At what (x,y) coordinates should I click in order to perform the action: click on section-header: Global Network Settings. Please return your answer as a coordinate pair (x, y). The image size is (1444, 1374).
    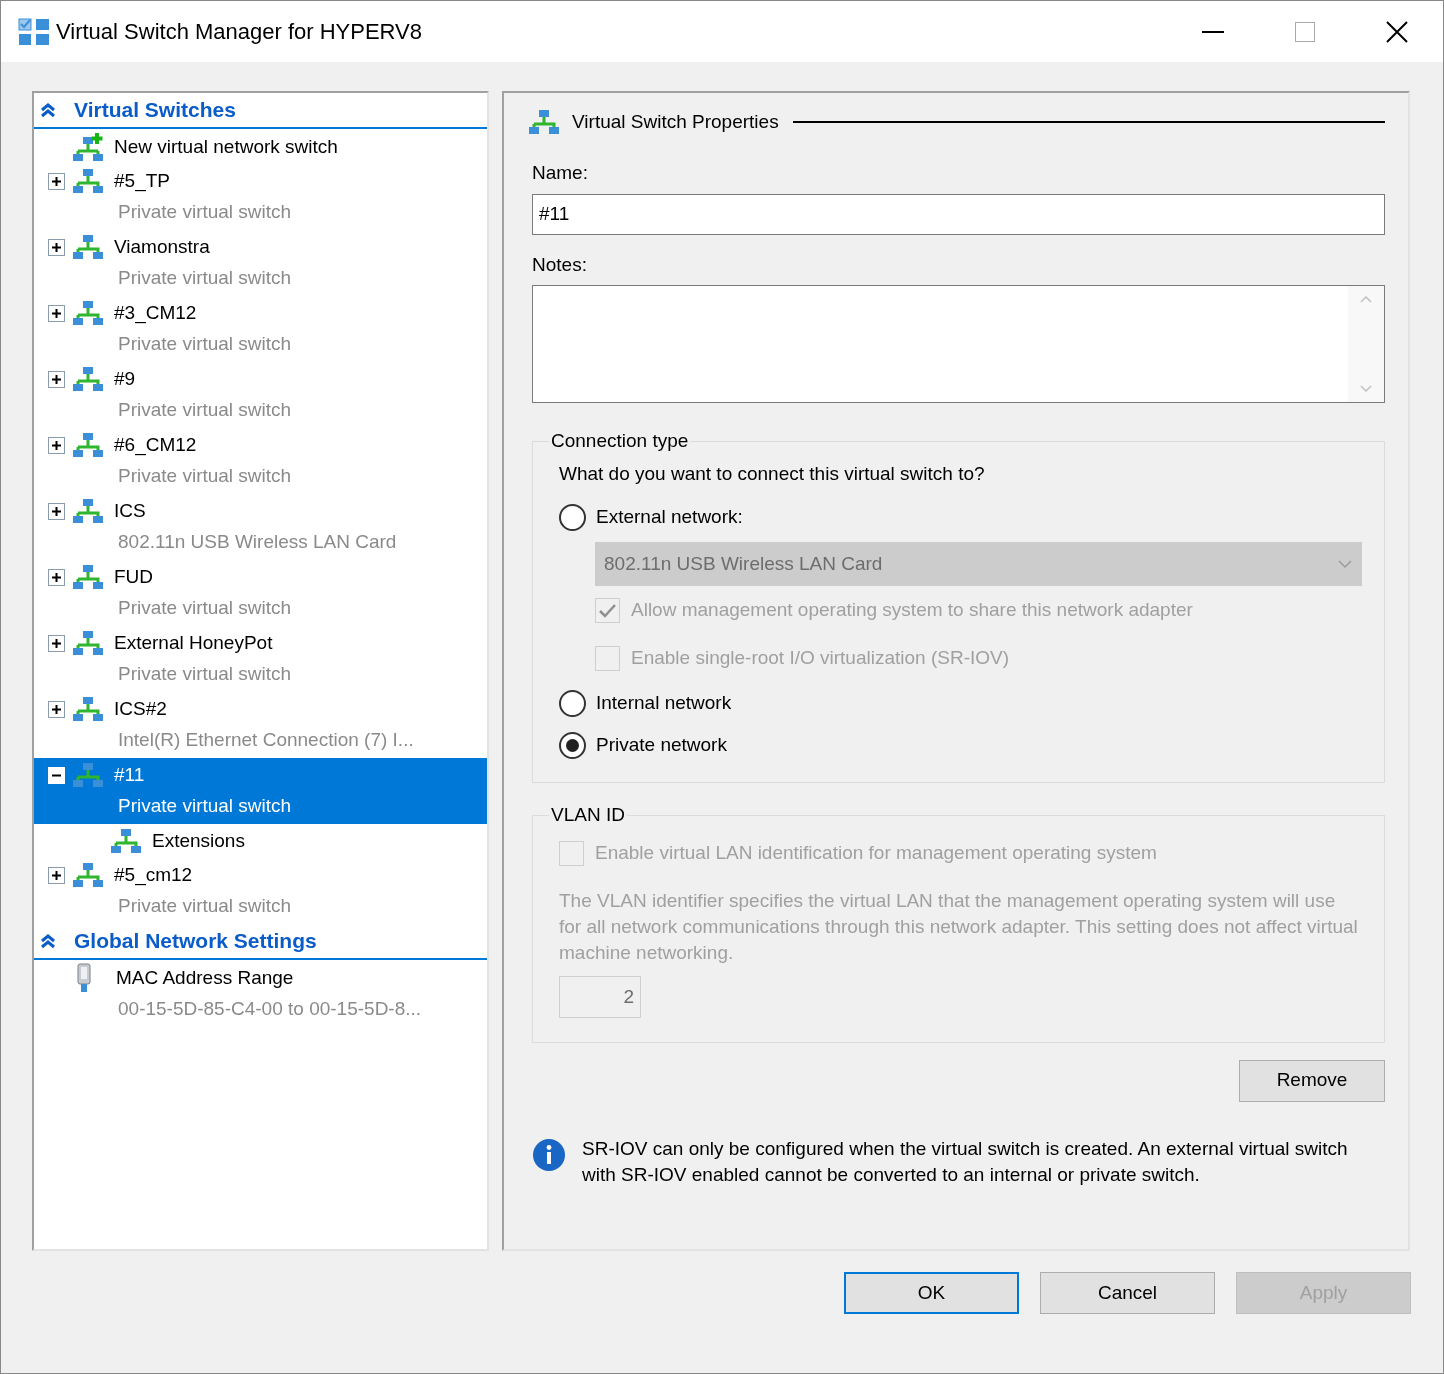
    Looking at the image, I should click on (195, 941).